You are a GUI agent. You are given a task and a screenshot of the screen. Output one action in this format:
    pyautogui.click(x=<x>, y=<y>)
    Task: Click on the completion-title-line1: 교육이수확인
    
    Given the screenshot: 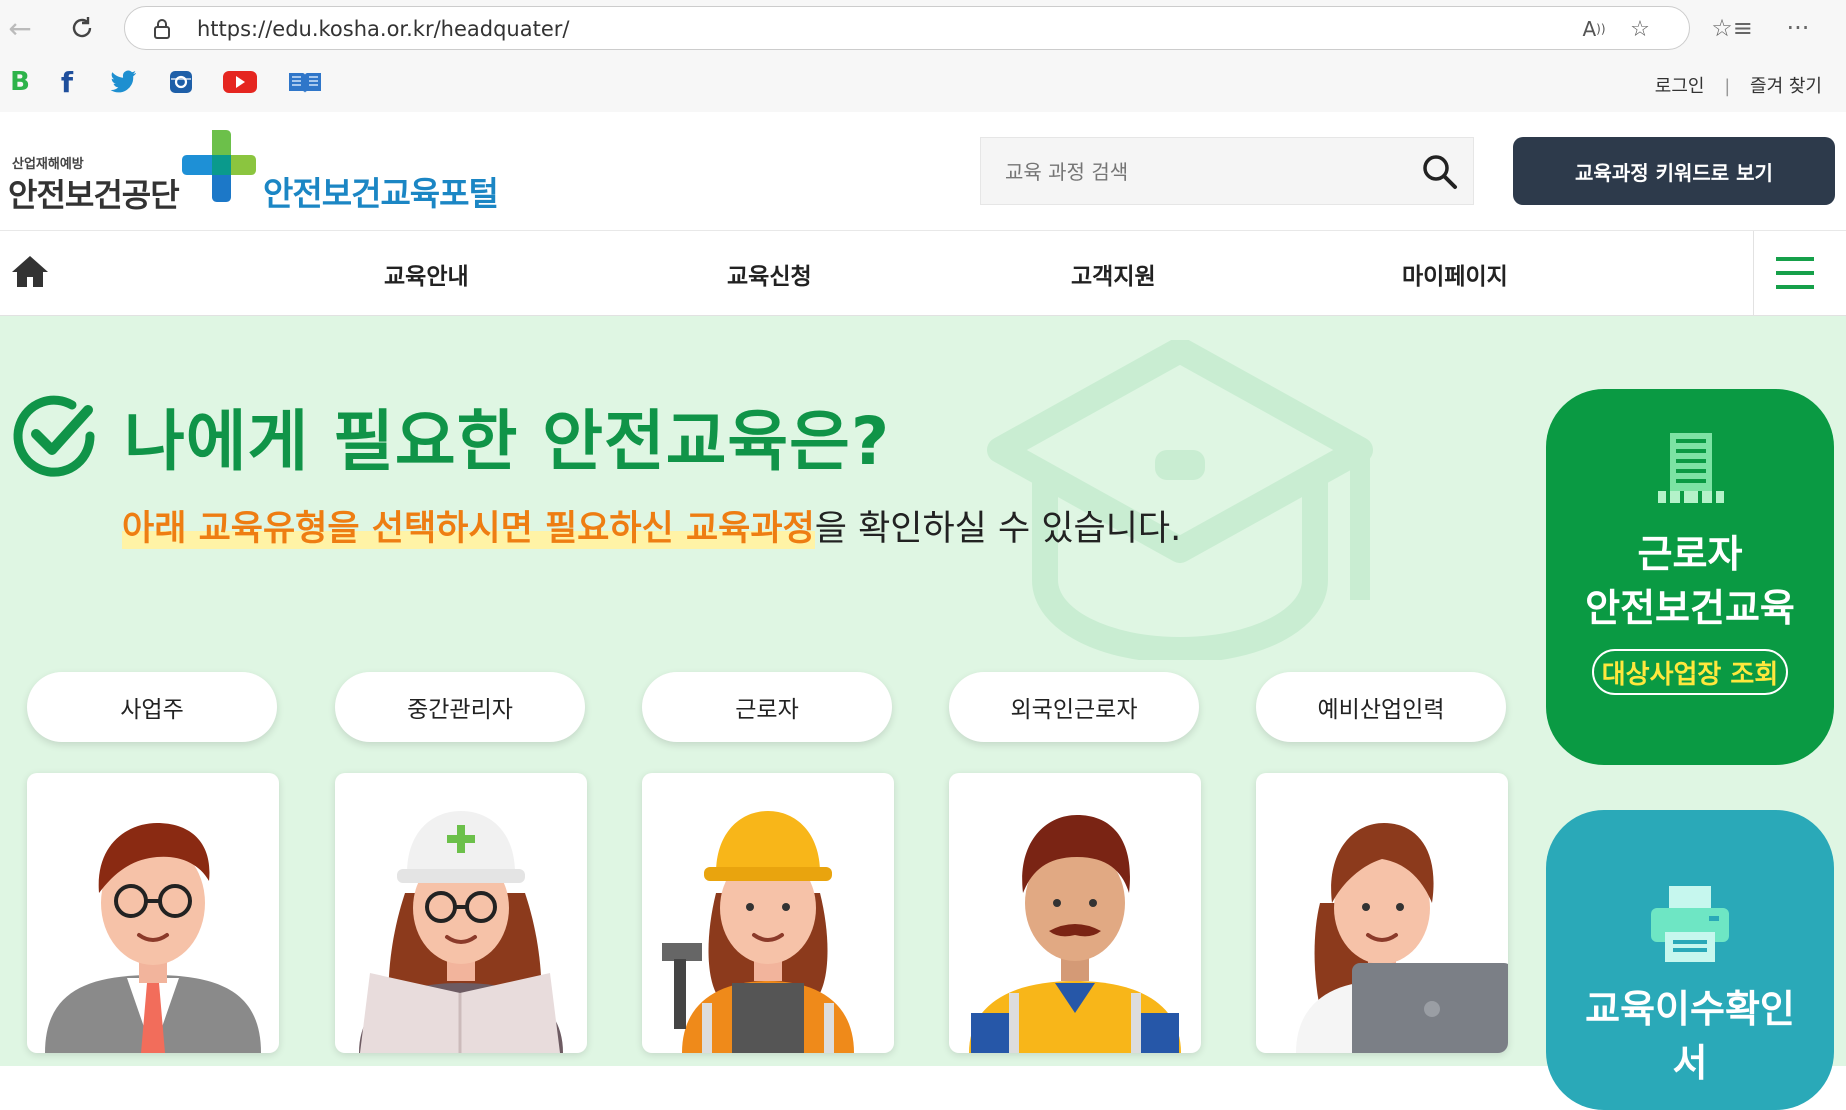 What is the action you would take?
    pyautogui.click(x=1690, y=1009)
    